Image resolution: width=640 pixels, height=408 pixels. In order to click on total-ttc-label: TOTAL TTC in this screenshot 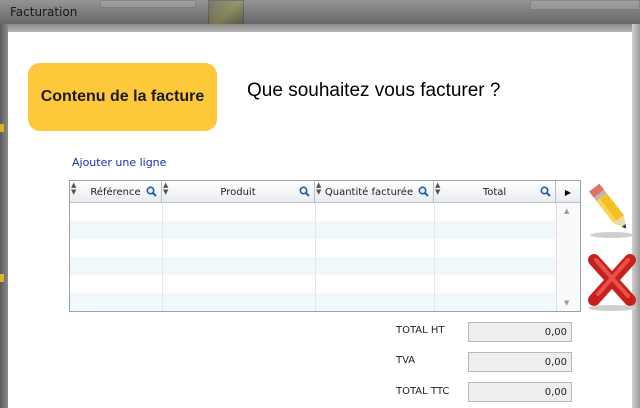, I will do `click(423, 391)`.